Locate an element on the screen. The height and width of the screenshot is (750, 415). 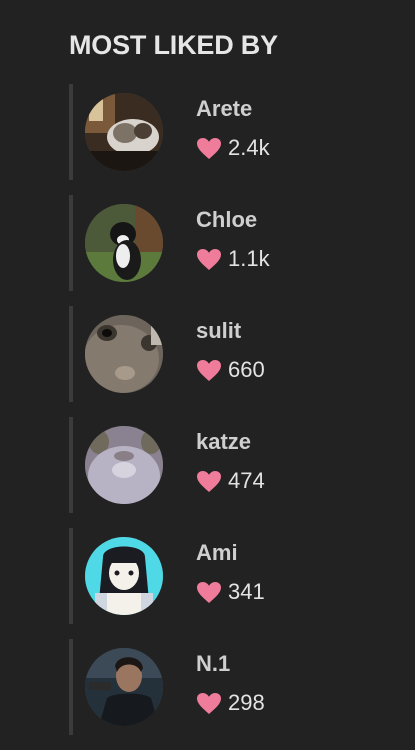
username: Arete is located at coordinates (224, 109).